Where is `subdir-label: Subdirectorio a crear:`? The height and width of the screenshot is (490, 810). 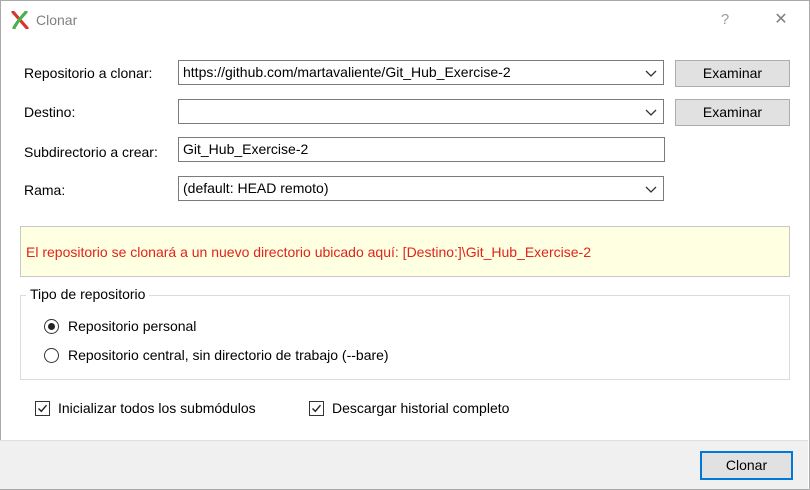
subdir-label: Subdirectorio a crear: is located at coordinates (91, 152).